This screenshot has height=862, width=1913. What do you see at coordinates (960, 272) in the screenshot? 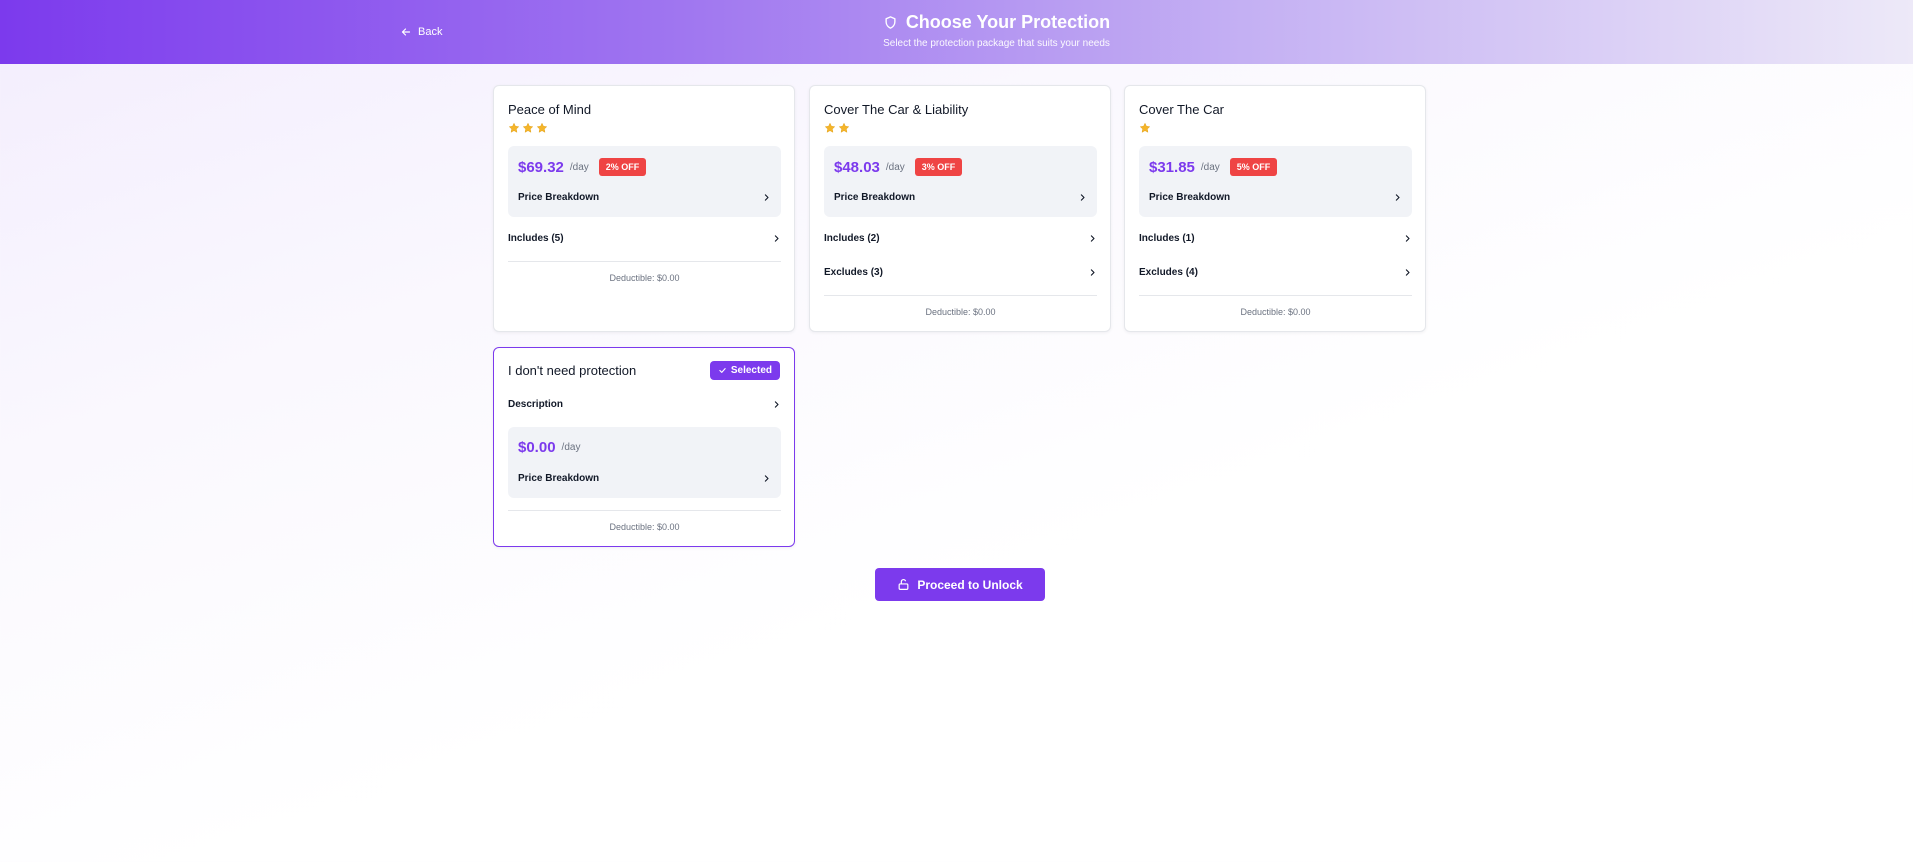
I see `excludes-toggle: Excludes (3)` at bounding box center [960, 272].